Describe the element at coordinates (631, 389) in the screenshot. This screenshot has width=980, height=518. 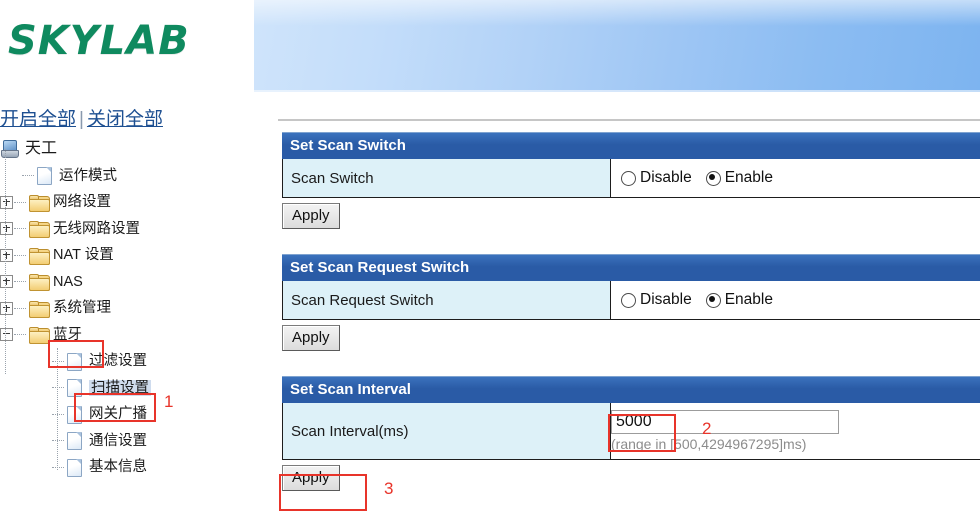
I see `section-title: Set Scan Interval` at that location.